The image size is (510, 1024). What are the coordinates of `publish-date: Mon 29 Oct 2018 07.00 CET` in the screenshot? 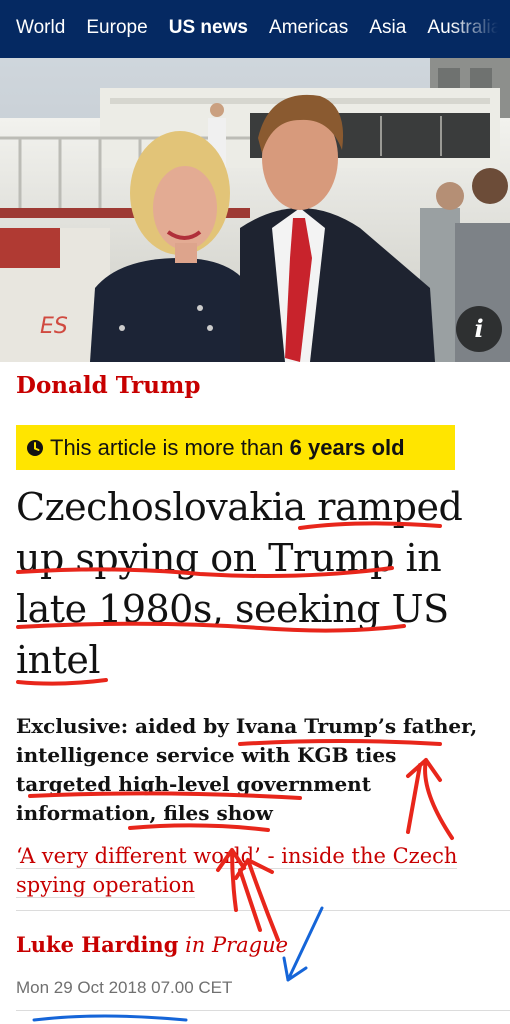 It's located at (124, 987).